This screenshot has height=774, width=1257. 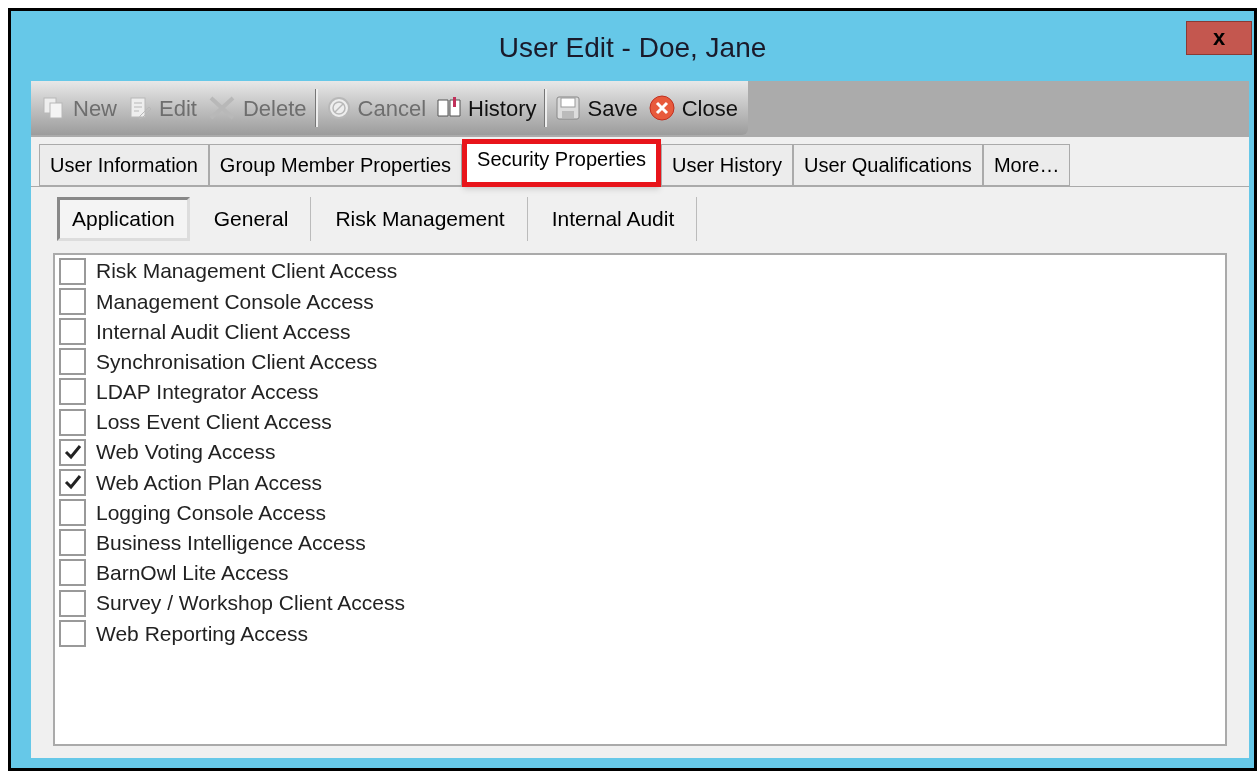 What do you see at coordinates (207, 392) in the screenshot?
I see `permission-label: LDAP Integrator Access` at bounding box center [207, 392].